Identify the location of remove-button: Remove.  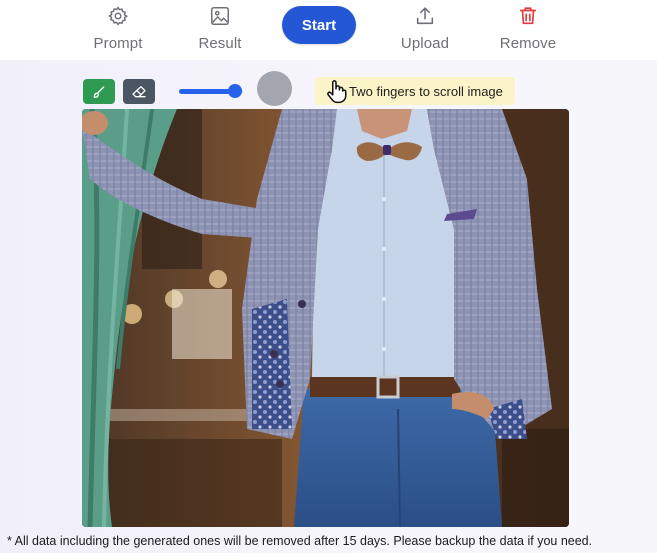
(528, 30).